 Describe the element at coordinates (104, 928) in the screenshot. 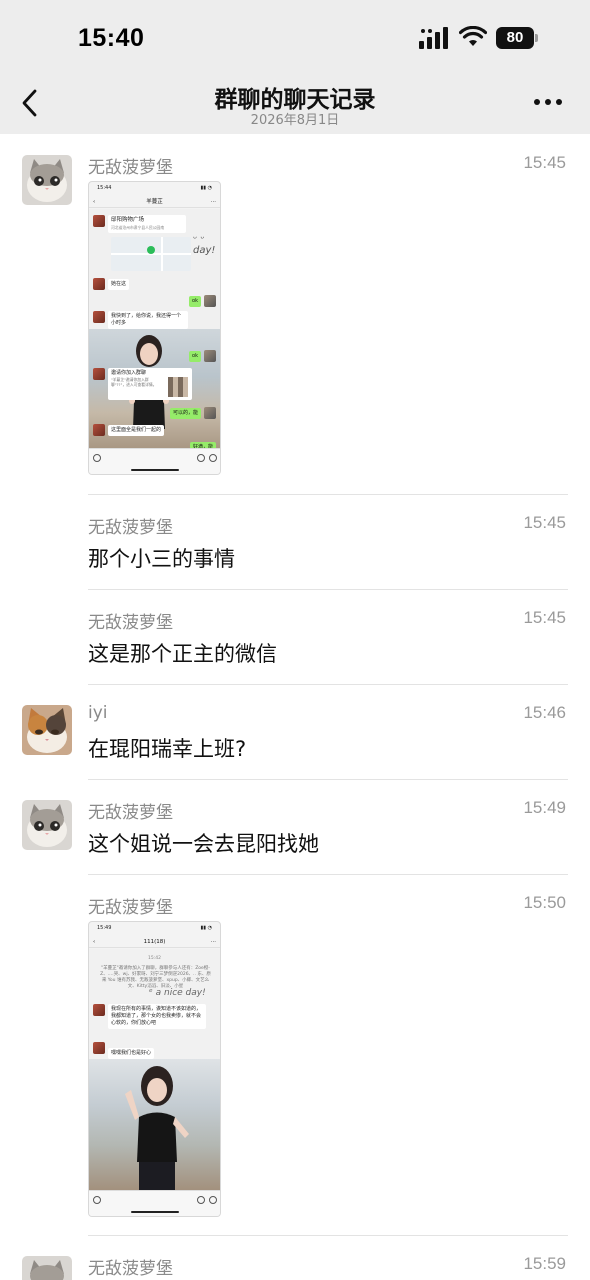

I see `thumb-status-time: 15:49` at that location.